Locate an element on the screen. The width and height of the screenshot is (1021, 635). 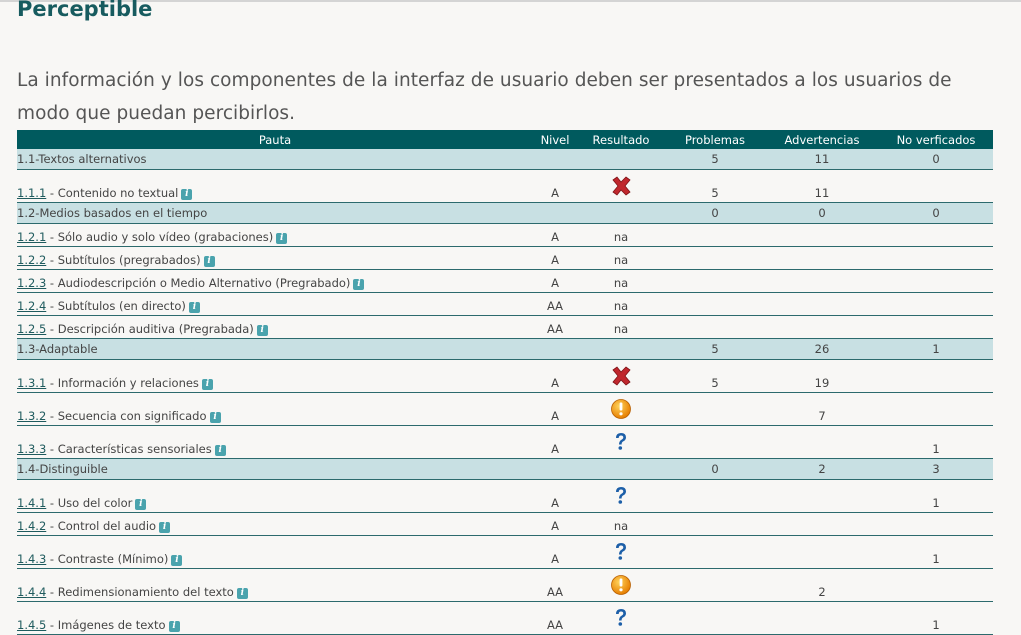
cell-problemas: 0 is located at coordinates (715, 213).